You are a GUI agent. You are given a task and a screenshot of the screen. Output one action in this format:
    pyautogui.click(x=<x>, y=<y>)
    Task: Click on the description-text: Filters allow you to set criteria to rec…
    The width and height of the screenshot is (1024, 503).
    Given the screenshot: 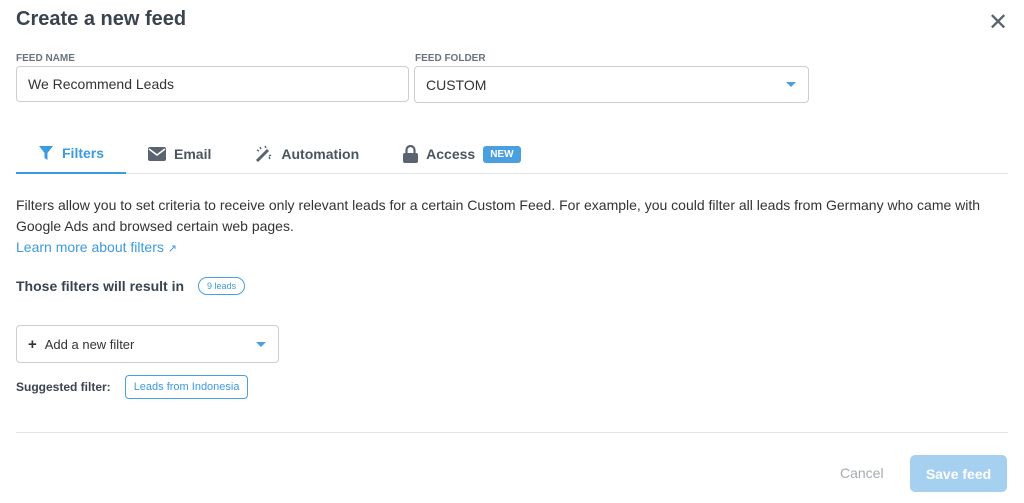 What is the action you would take?
    pyautogui.click(x=498, y=215)
    